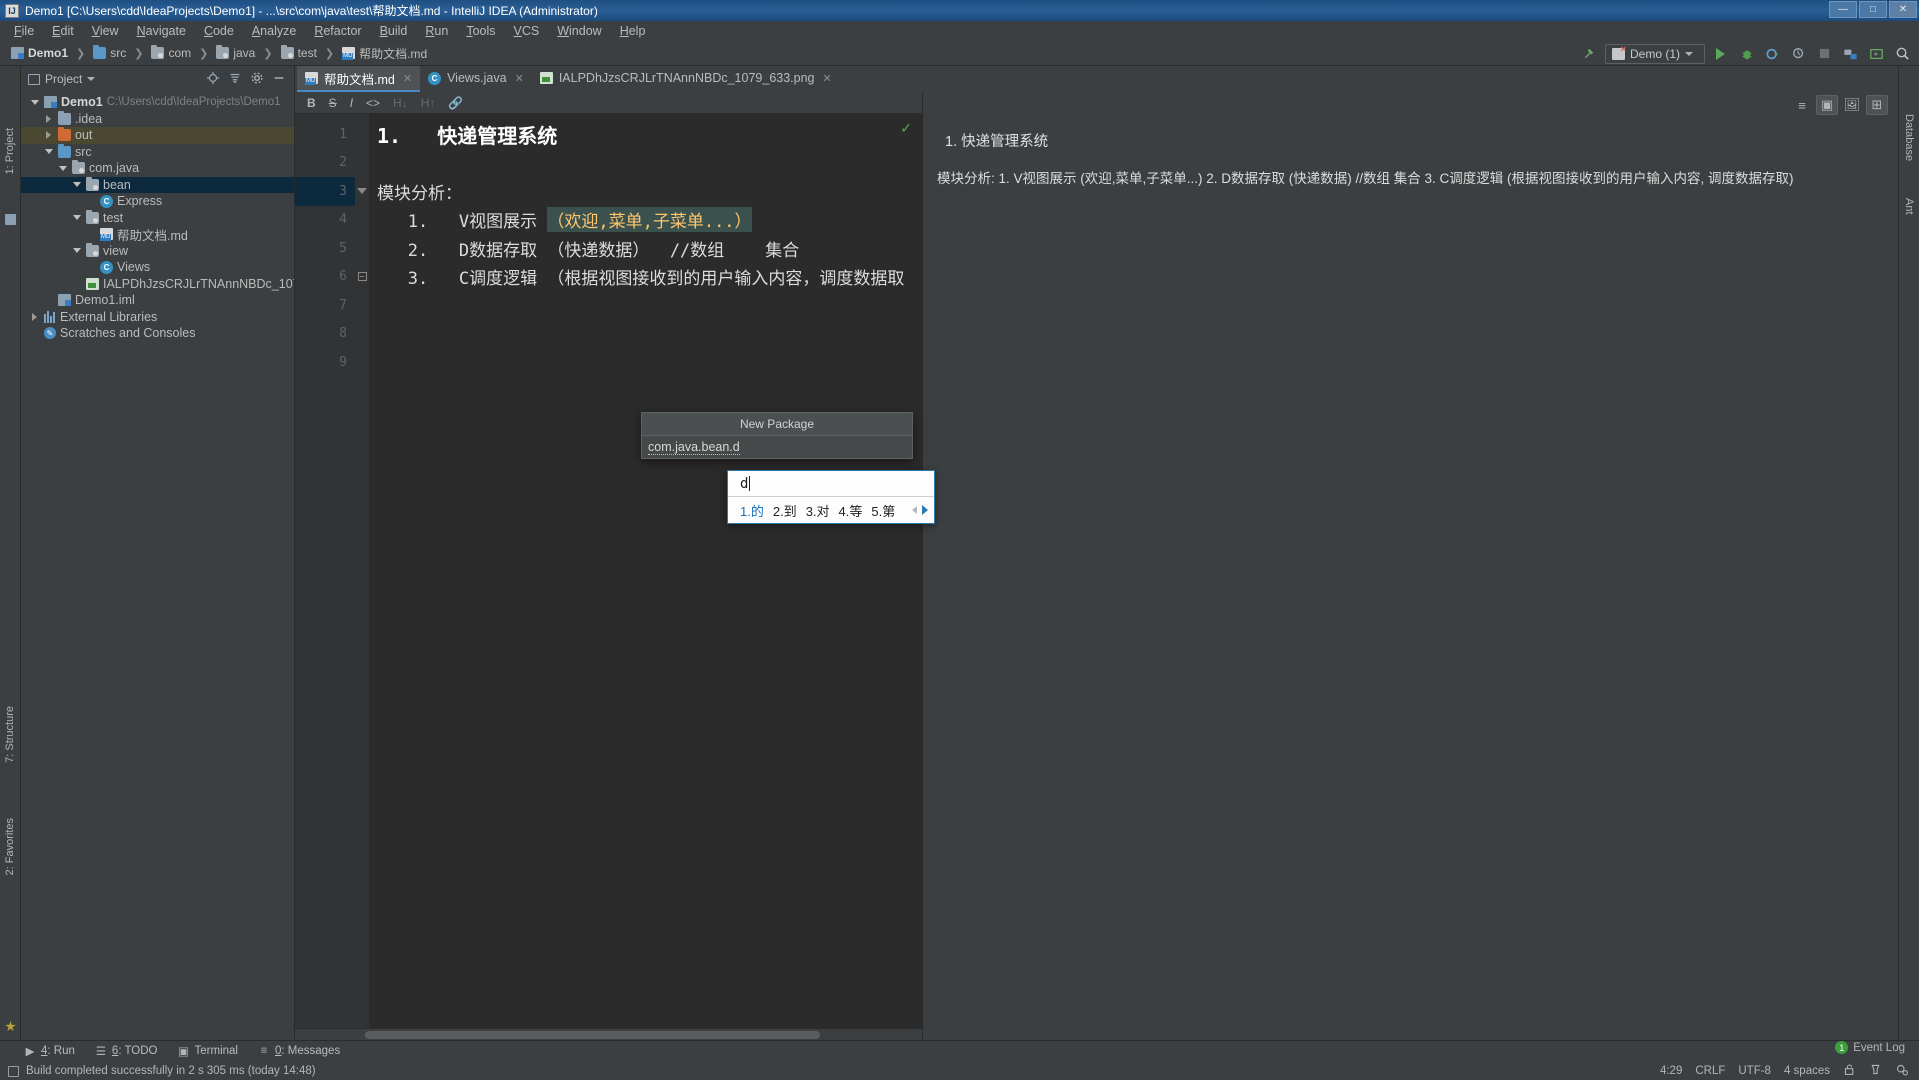 This screenshot has height=1080, width=1919. Describe the element at coordinates (333, 103) in the screenshot. I see `strikethrough-button: S` at that location.